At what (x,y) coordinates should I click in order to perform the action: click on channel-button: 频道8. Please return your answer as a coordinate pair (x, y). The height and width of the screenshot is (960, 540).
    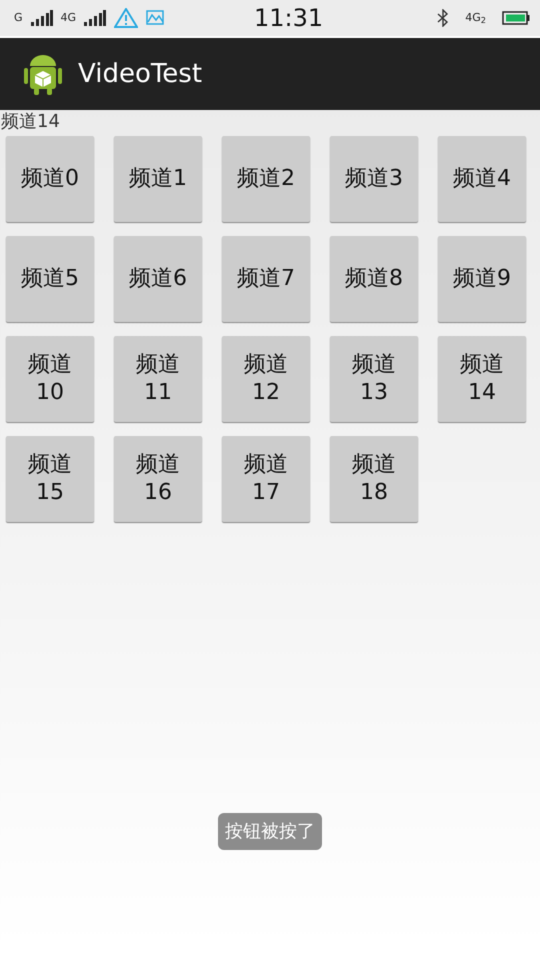
    Looking at the image, I should click on (374, 279).